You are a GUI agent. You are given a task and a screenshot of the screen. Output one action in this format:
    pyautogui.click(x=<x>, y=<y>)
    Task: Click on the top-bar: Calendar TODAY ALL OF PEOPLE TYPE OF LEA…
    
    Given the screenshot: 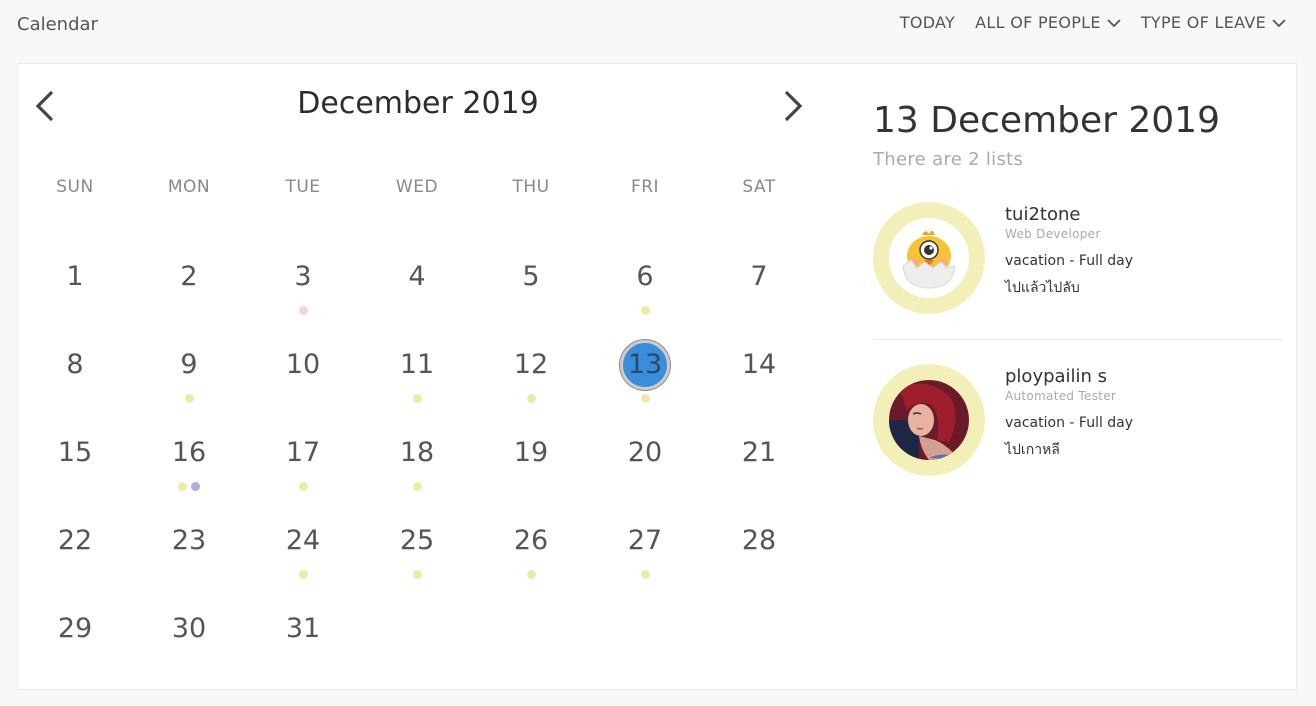 What is the action you would take?
    pyautogui.click(x=658, y=25)
    